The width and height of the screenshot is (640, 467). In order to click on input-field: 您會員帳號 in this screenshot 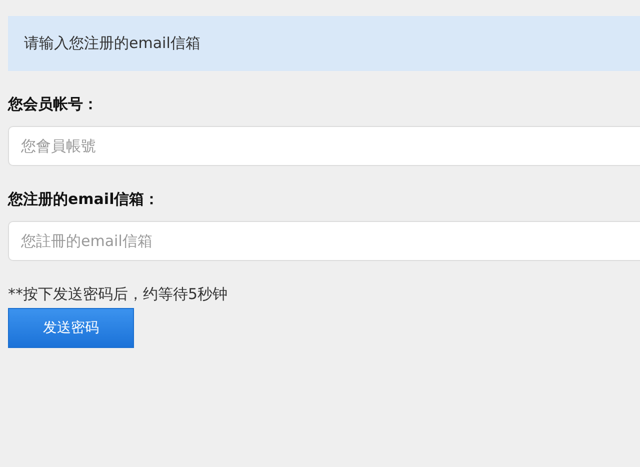, I will do `click(324, 146)`.